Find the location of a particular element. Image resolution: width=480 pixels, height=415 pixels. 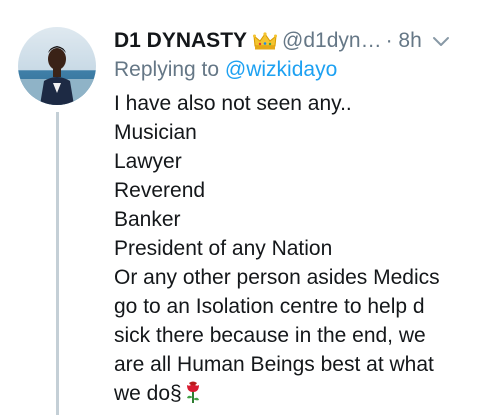

avatar-photo is located at coordinates (57, 66).